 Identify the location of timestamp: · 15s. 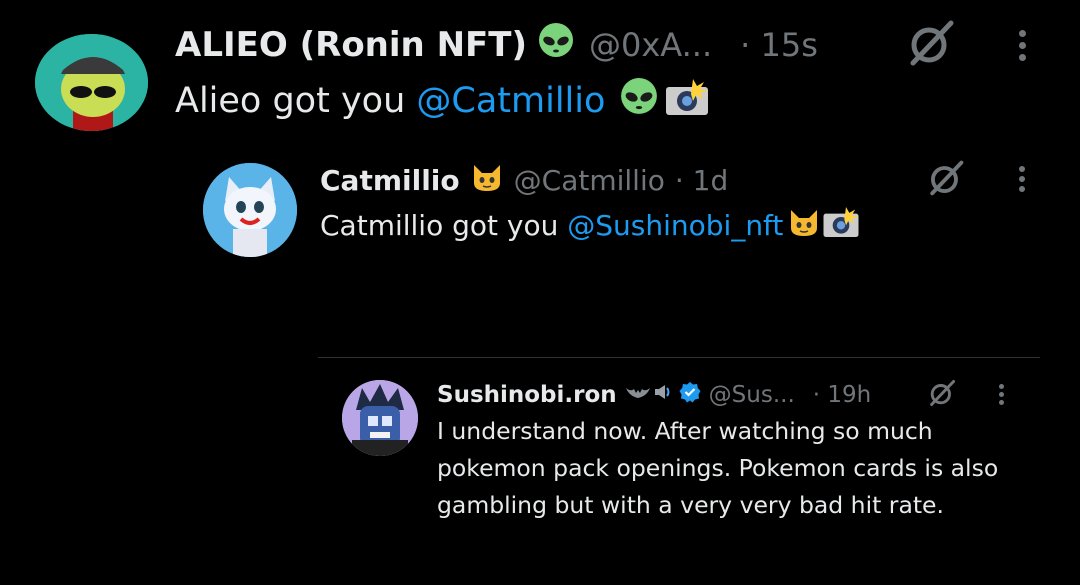
(779, 45).